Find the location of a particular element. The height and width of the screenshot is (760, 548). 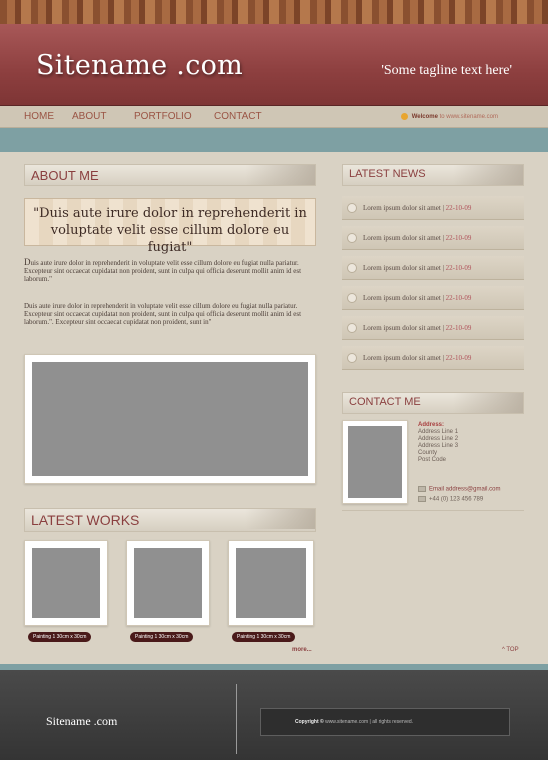

address-line-1: Address Line 1 is located at coordinates (438, 432).